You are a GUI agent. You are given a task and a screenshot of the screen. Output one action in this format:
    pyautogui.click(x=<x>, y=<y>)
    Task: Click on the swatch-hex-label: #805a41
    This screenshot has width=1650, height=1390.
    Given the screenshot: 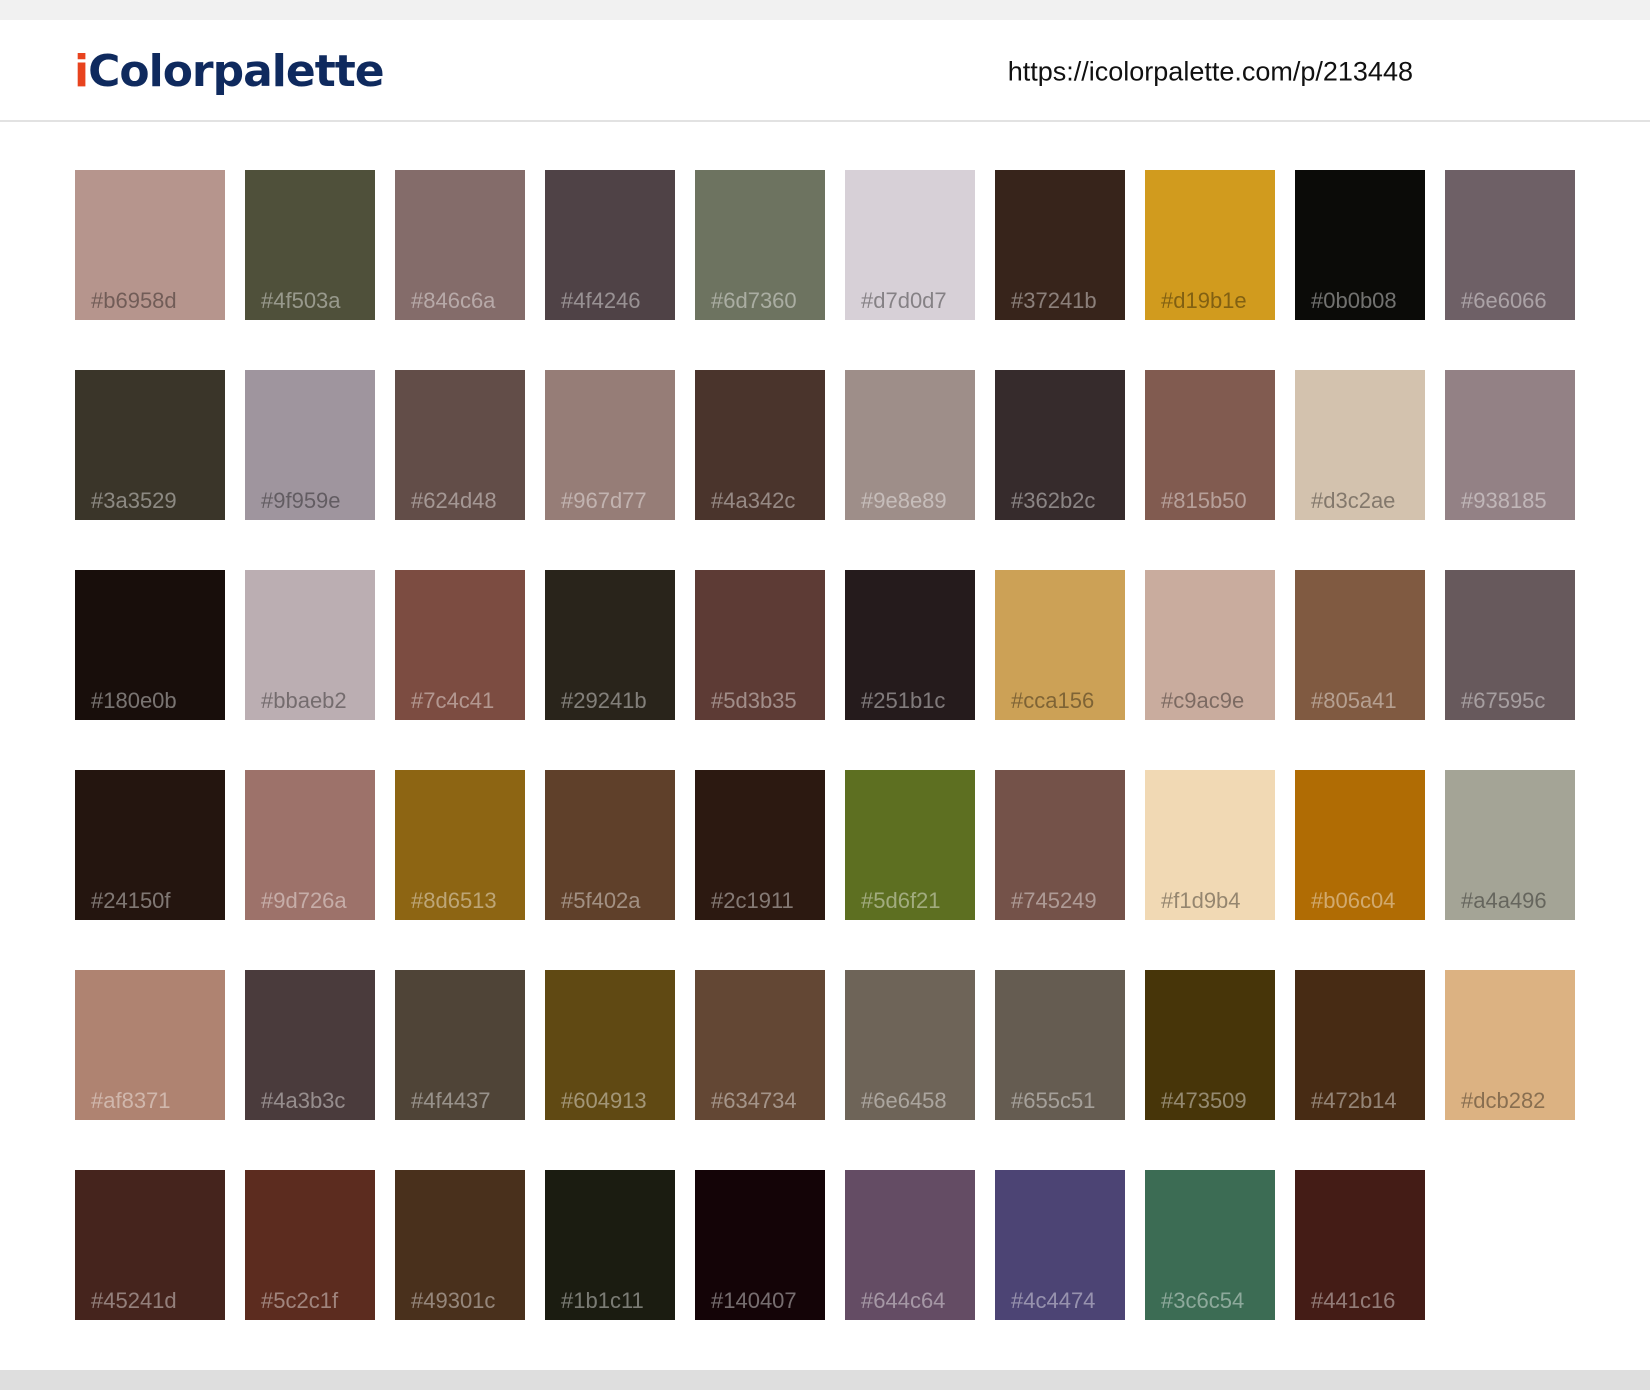 What is the action you would take?
    pyautogui.click(x=1354, y=700)
    